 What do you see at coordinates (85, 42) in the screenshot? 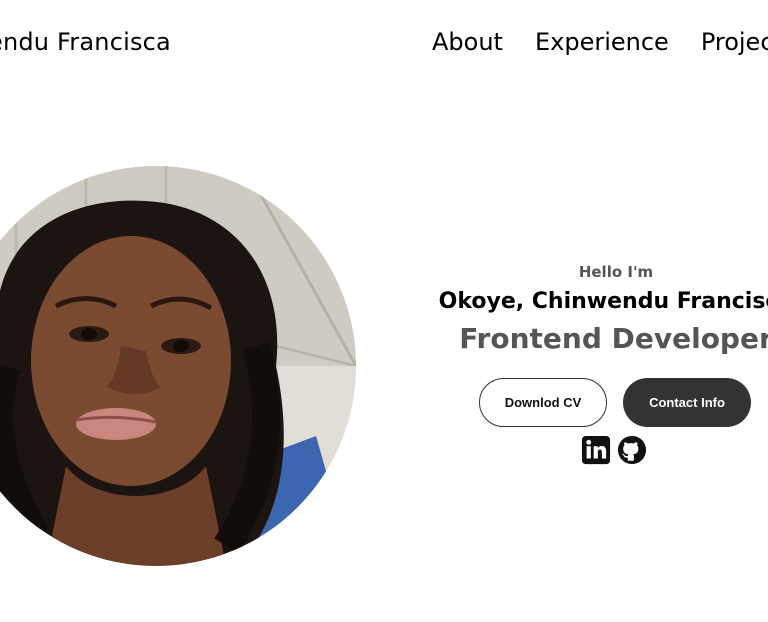
I see `site-logo: endu Francisca` at bounding box center [85, 42].